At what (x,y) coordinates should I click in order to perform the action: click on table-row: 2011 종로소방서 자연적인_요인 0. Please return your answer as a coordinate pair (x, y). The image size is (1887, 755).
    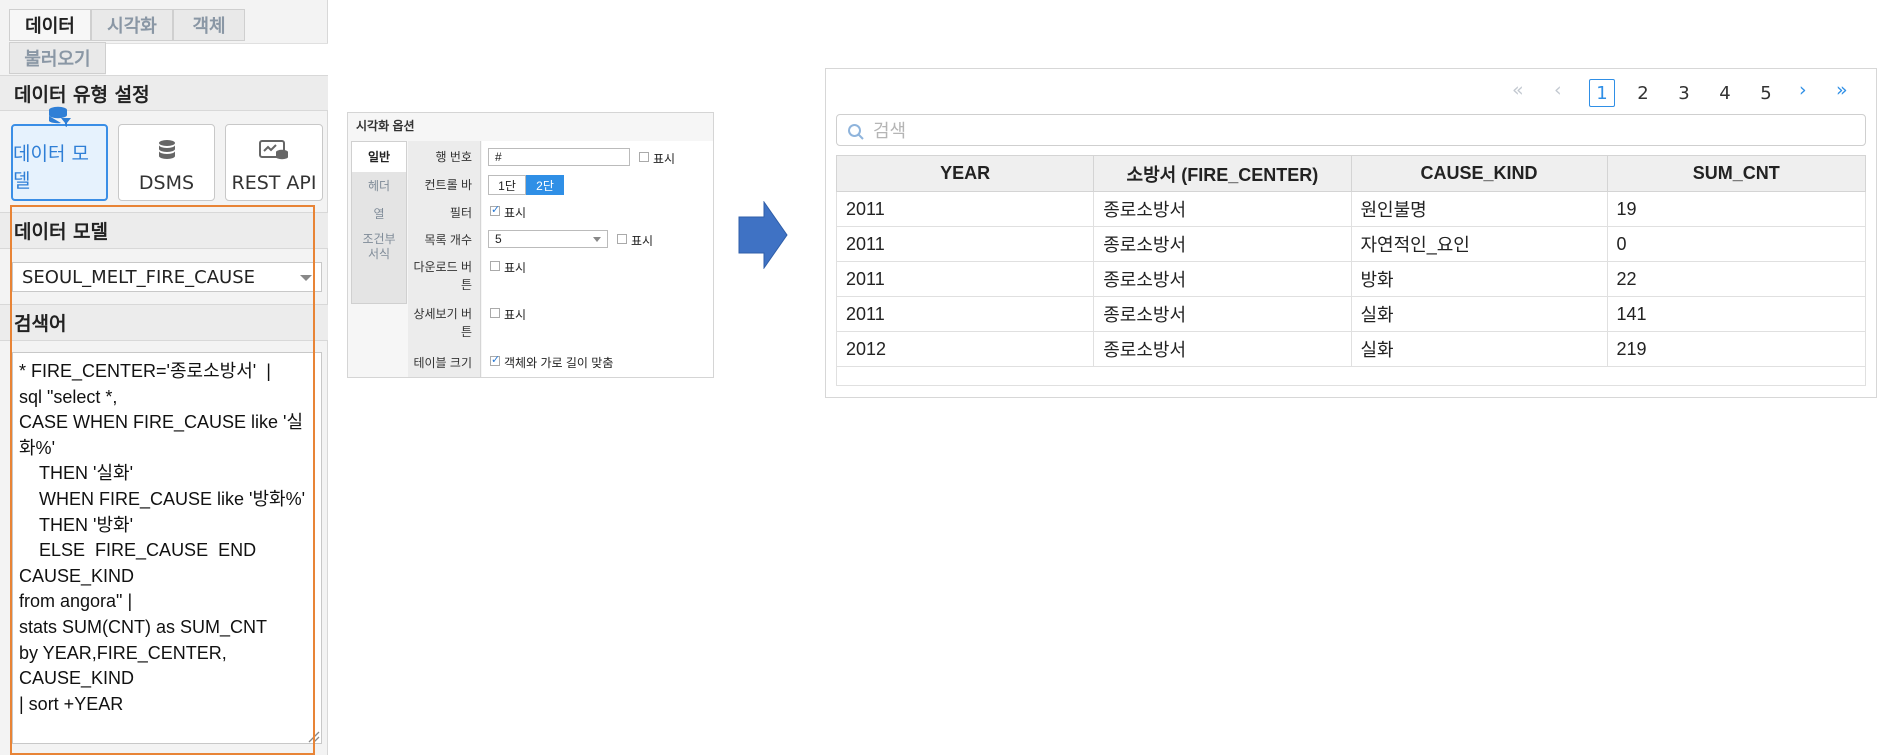
    Looking at the image, I should click on (1351, 244).